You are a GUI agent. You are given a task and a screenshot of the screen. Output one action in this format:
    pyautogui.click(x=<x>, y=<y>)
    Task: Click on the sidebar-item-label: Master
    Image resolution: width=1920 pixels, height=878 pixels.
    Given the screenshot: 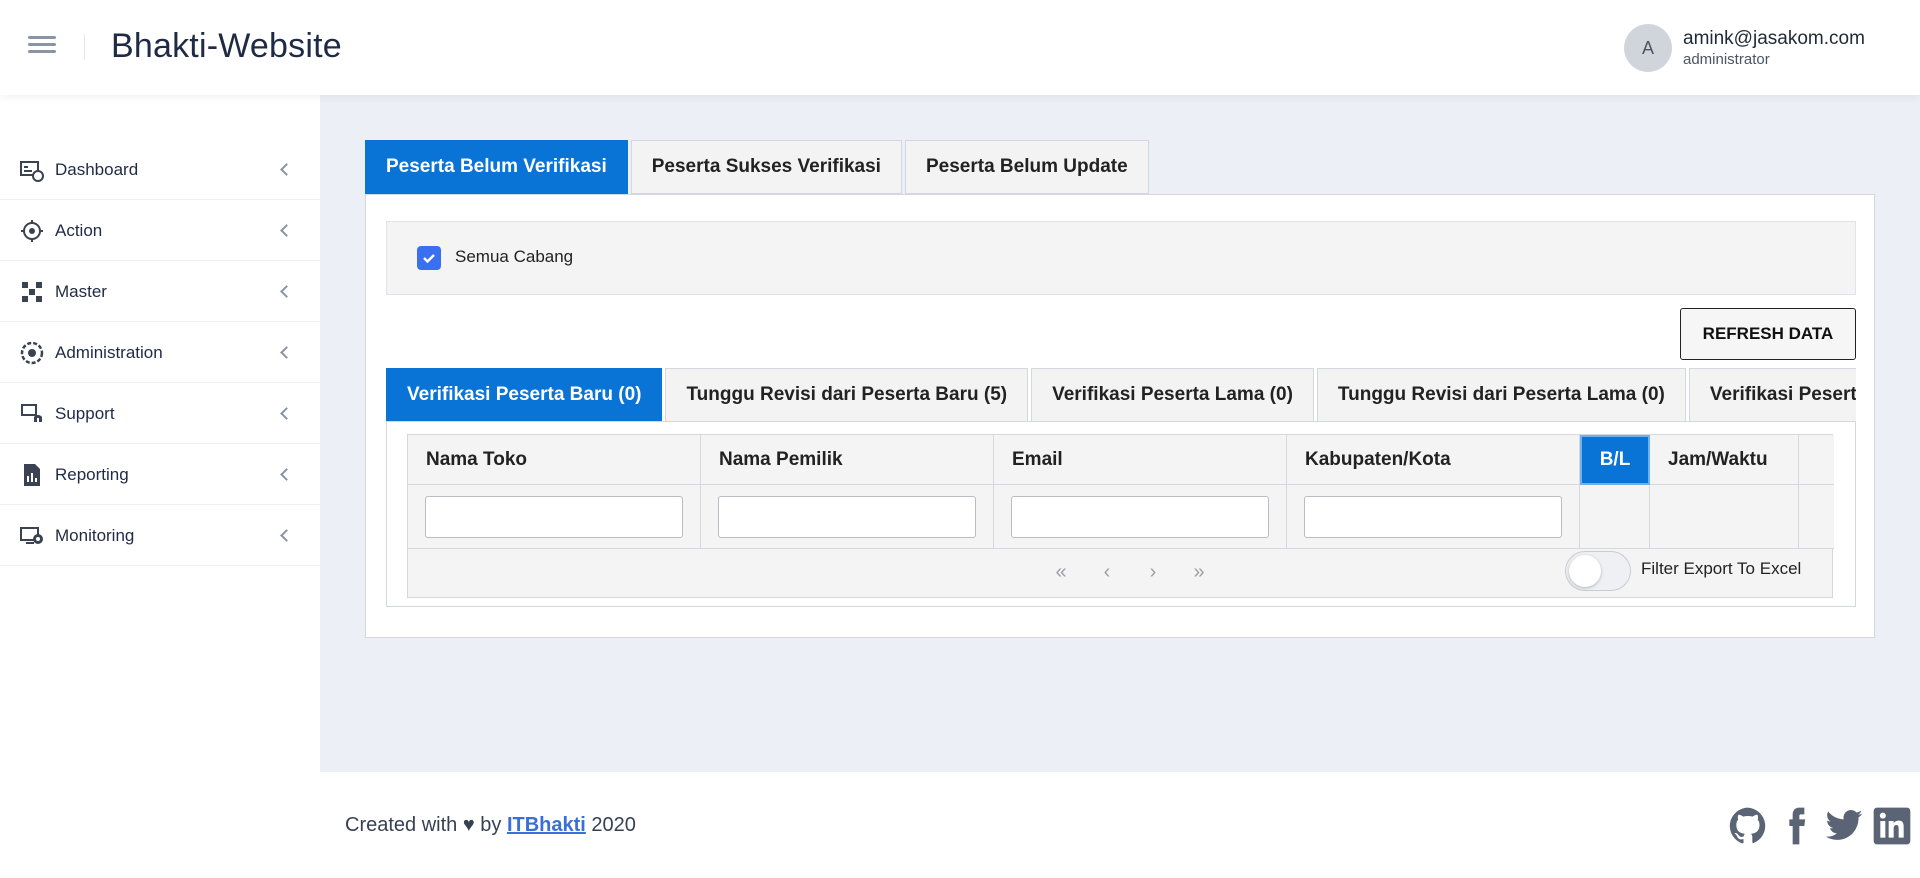 What is the action you would take?
    pyautogui.click(x=81, y=291)
    